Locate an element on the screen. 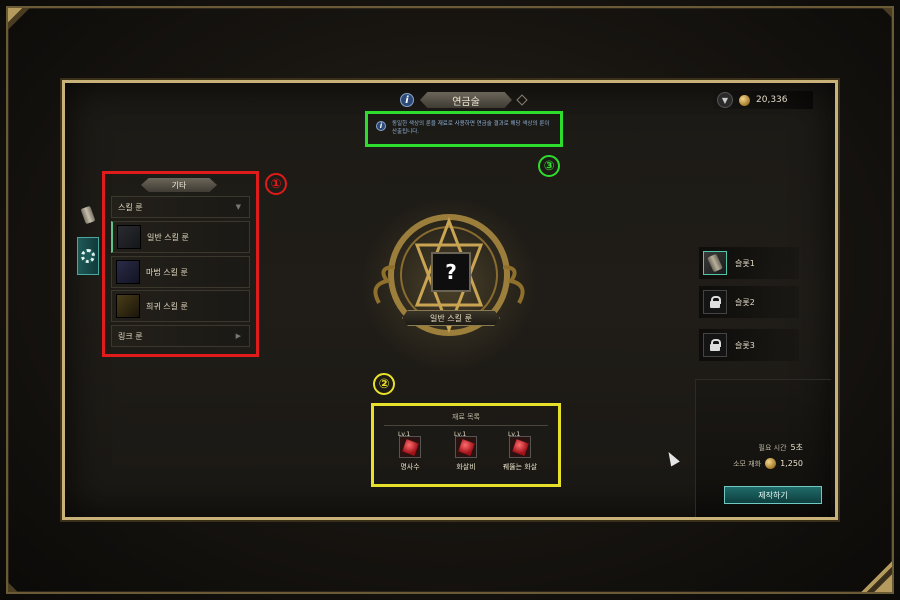 The image size is (900, 600). rune-gear-icon is located at coordinates (88, 256).